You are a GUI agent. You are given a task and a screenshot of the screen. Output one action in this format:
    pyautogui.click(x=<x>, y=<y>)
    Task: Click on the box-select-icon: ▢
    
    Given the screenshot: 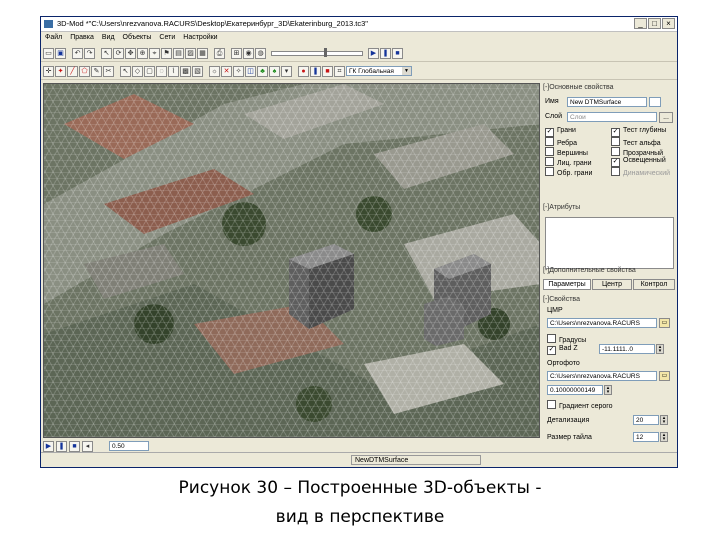 What is the action you would take?
    pyautogui.click(x=149, y=71)
    